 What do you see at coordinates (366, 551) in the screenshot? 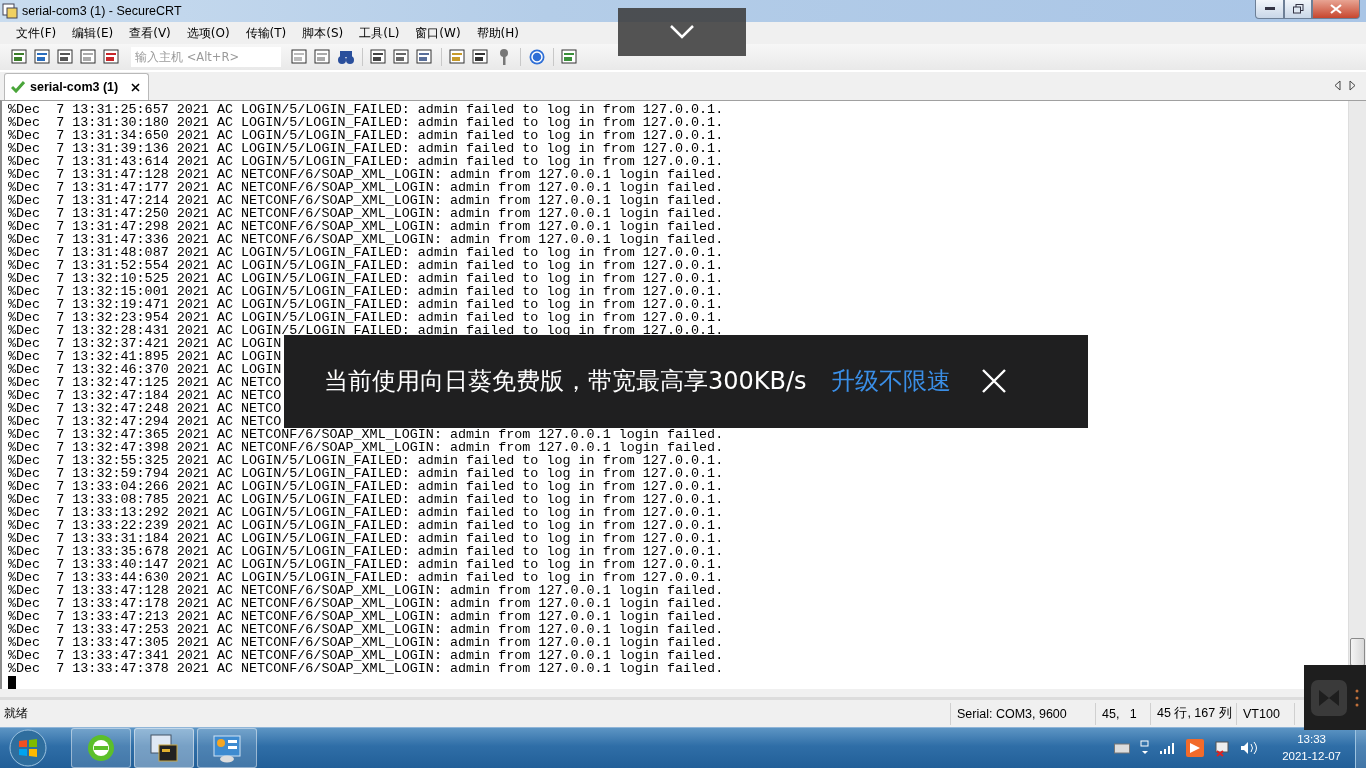
I see `terminal-line: %Dec 7 13:33:35:678 2021 AC LOGIN/5/LOGIN_FAILED: admin failed to log in from 127.0.0.1.` at bounding box center [366, 551].